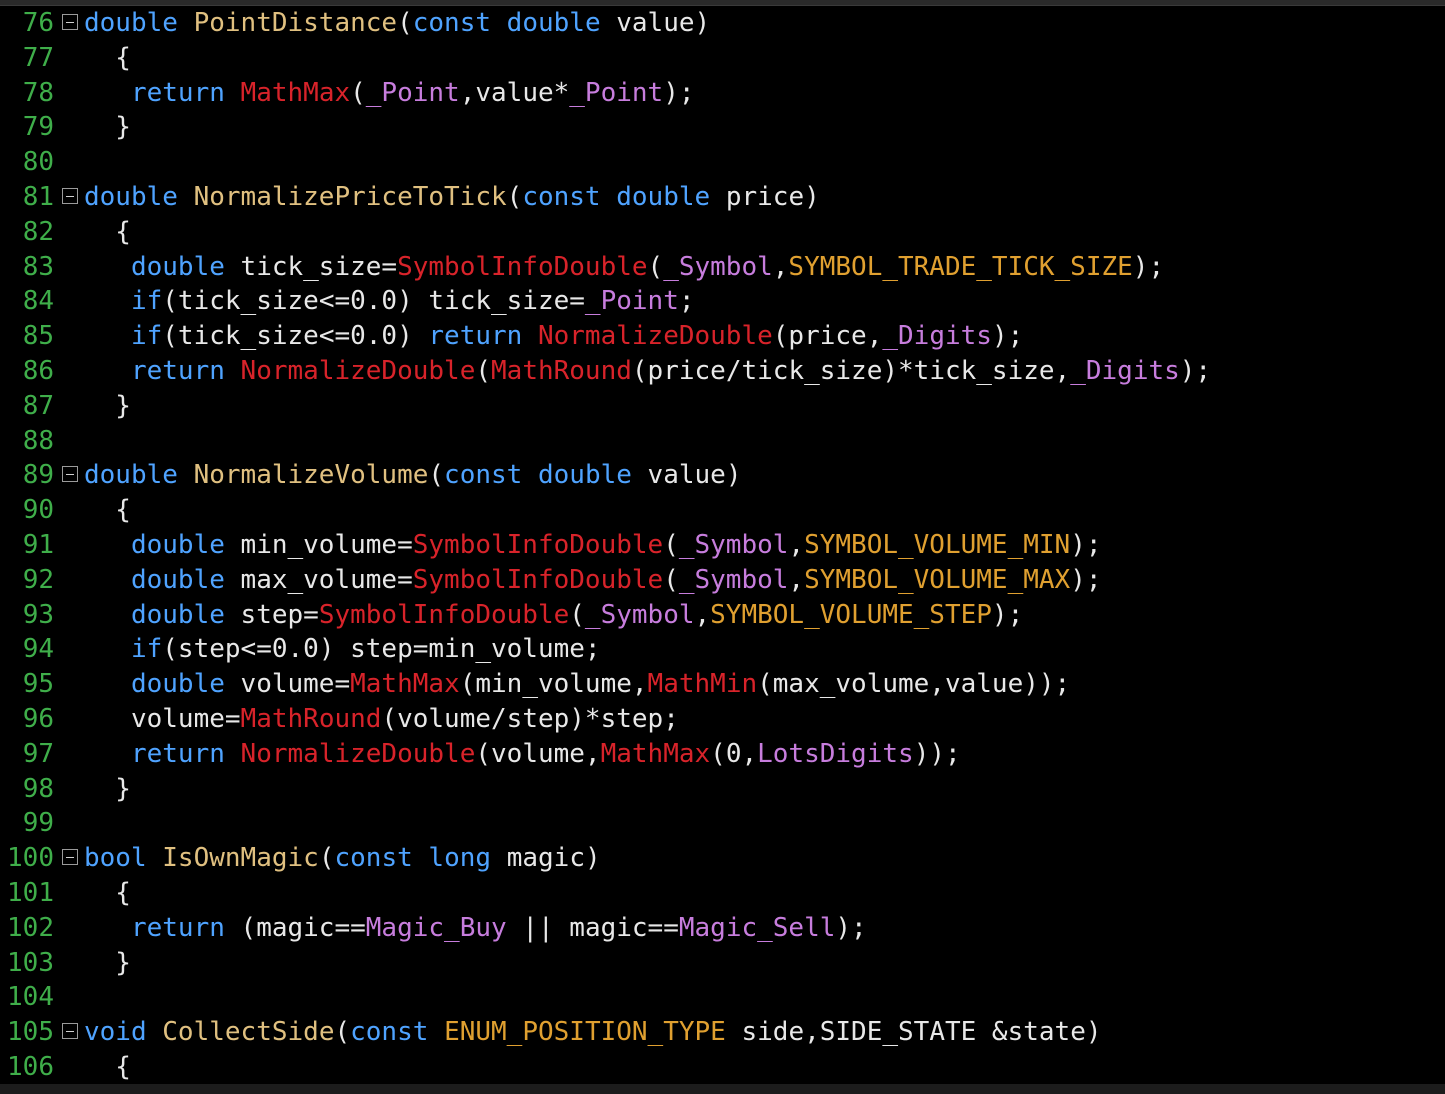 The width and height of the screenshot is (1445, 1094). What do you see at coordinates (38, 371) in the screenshot?
I see `line-number: 86` at bounding box center [38, 371].